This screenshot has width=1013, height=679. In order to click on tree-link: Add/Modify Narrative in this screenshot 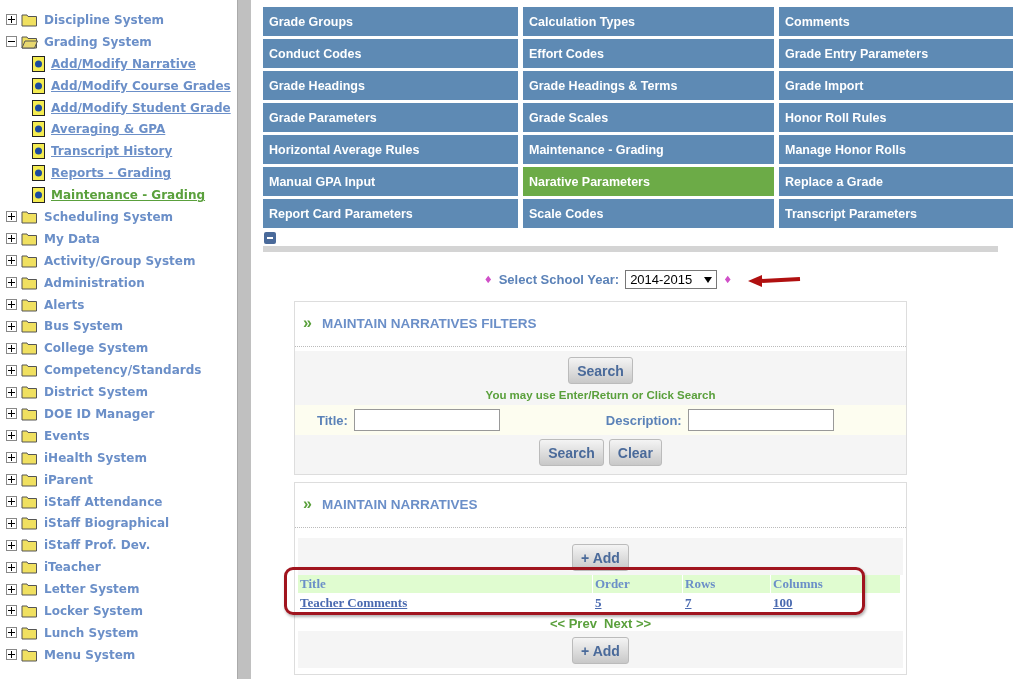, I will do `click(123, 63)`.